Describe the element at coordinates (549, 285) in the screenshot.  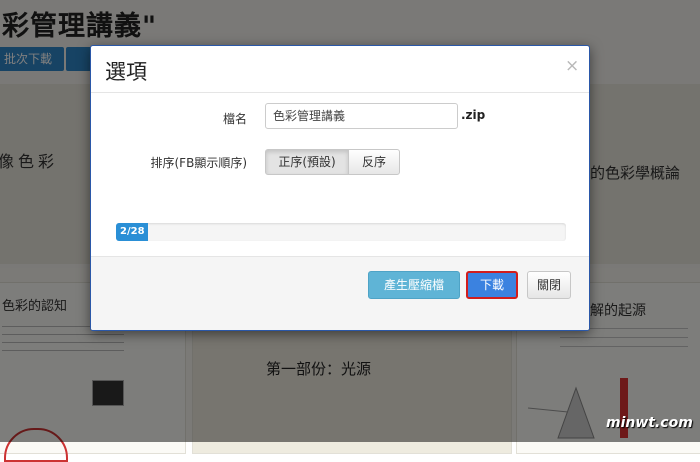
I see `close-button: 關閉` at that location.